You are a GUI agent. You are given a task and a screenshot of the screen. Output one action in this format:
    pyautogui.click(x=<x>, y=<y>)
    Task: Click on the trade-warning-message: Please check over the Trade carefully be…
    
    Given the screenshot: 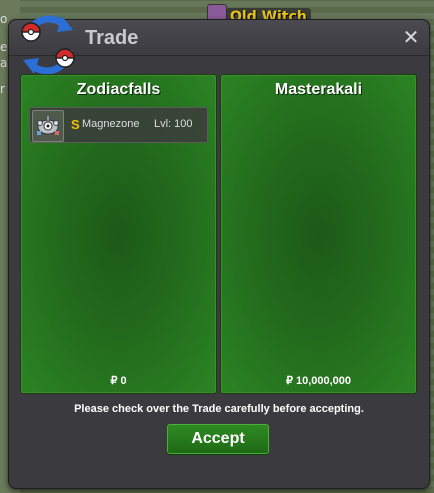 What is the action you would take?
    pyautogui.click(x=219, y=409)
    